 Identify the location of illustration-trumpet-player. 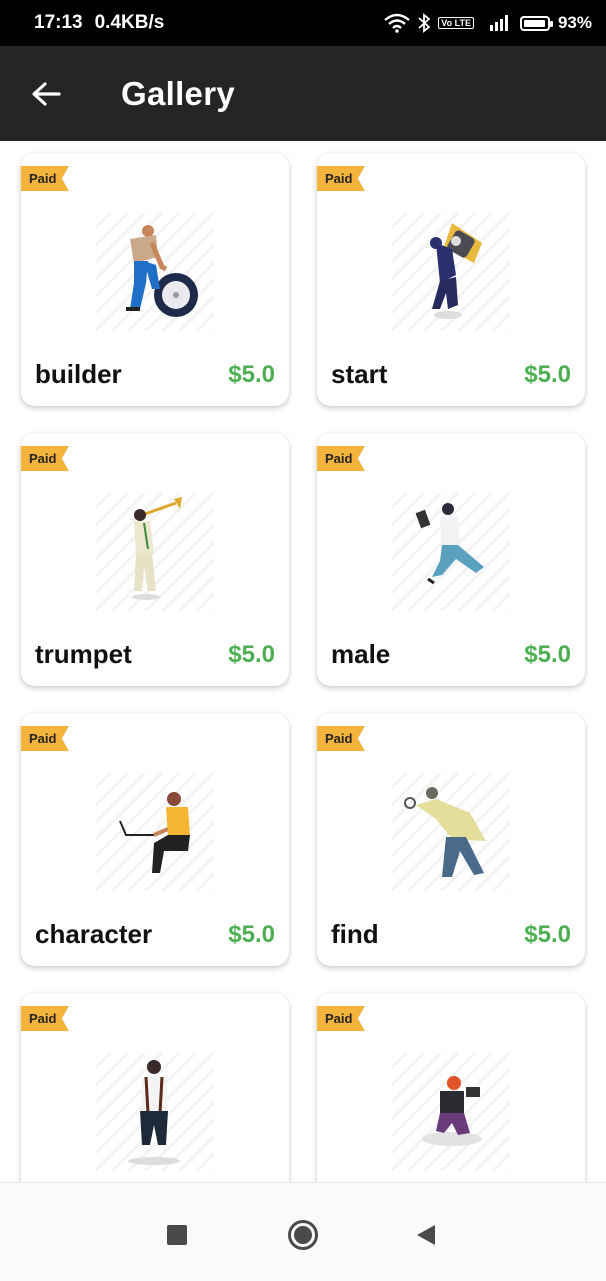
(155, 552).